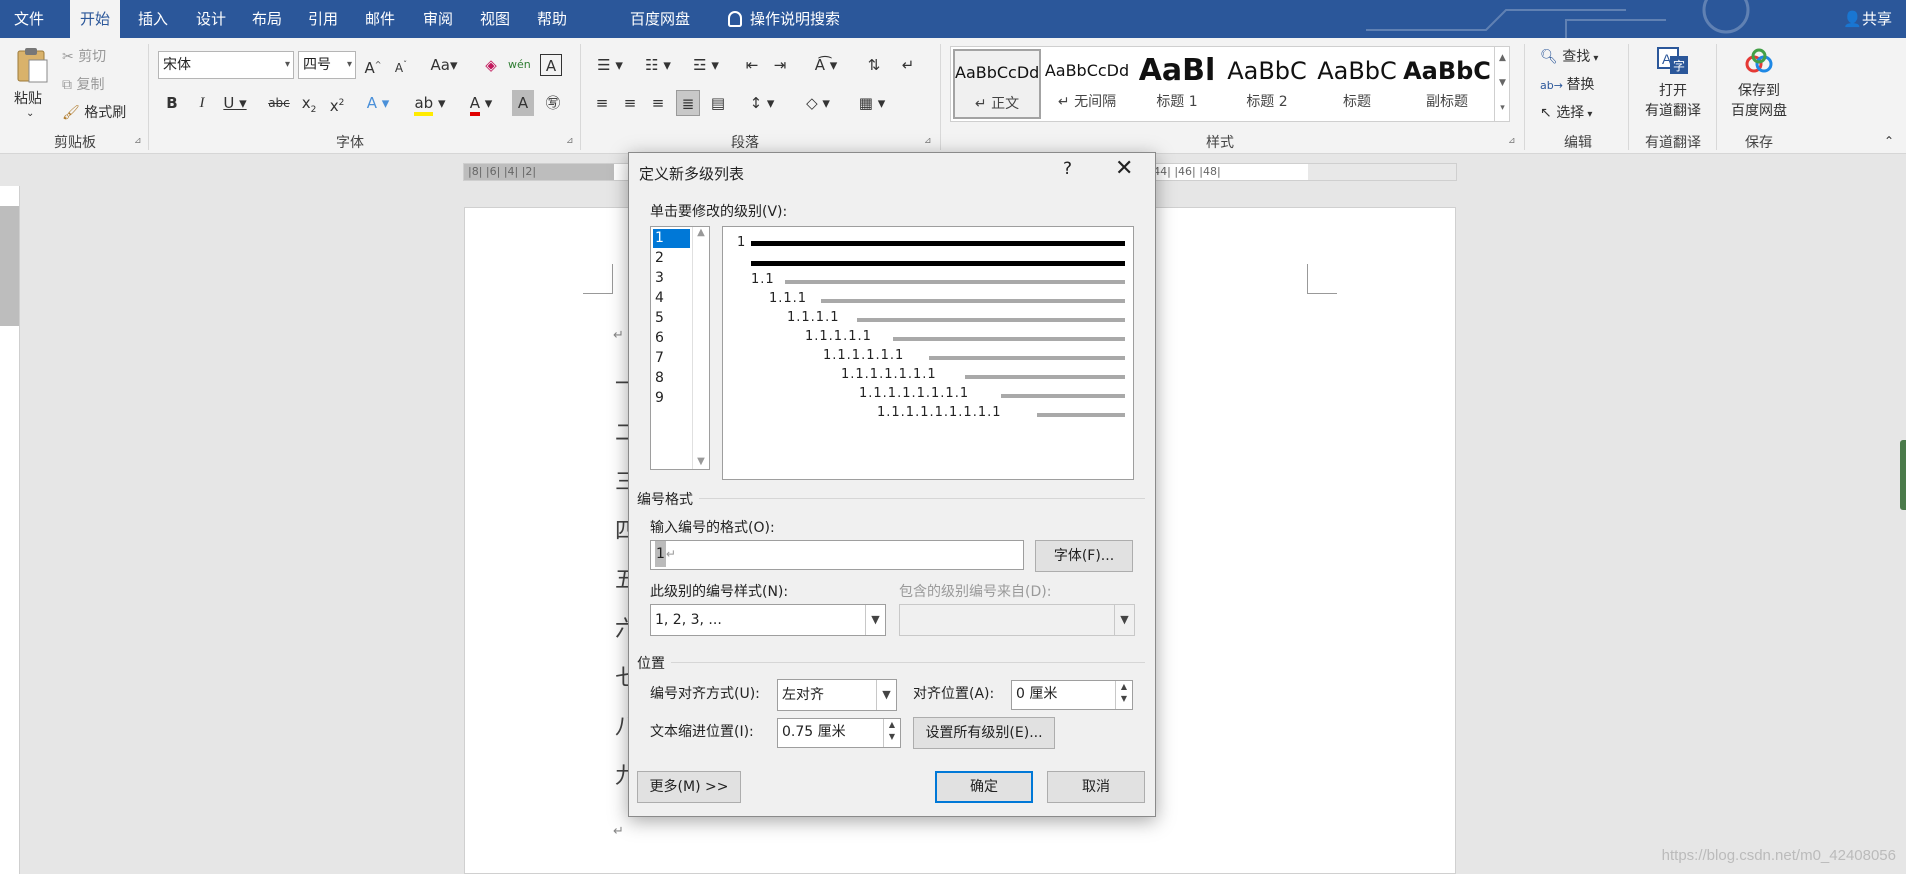 Image resolution: width=1906 pixels, height=874 pixels. What do you see at coordinates (309, 103) in the screenshot?
I see `subscript-icon: x2` at bounding box center [309, 103].